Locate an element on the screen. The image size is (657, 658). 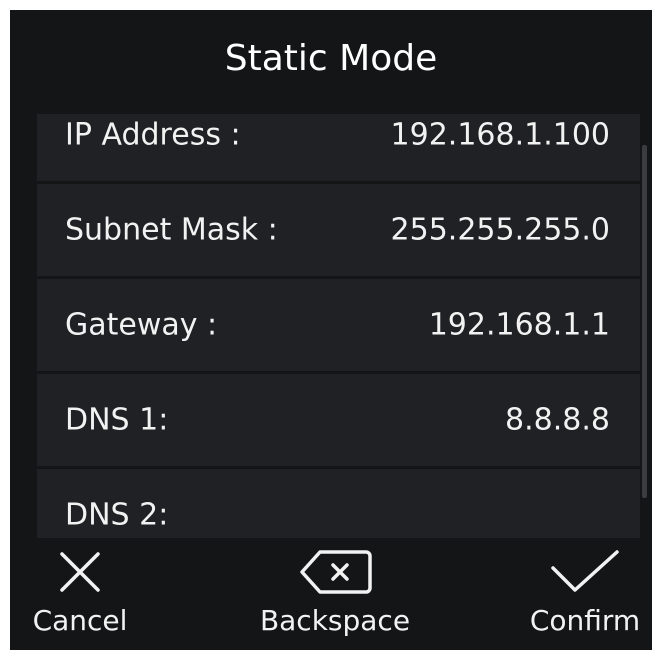
field-label: DNS 2: is located at coordinates (117, 515).